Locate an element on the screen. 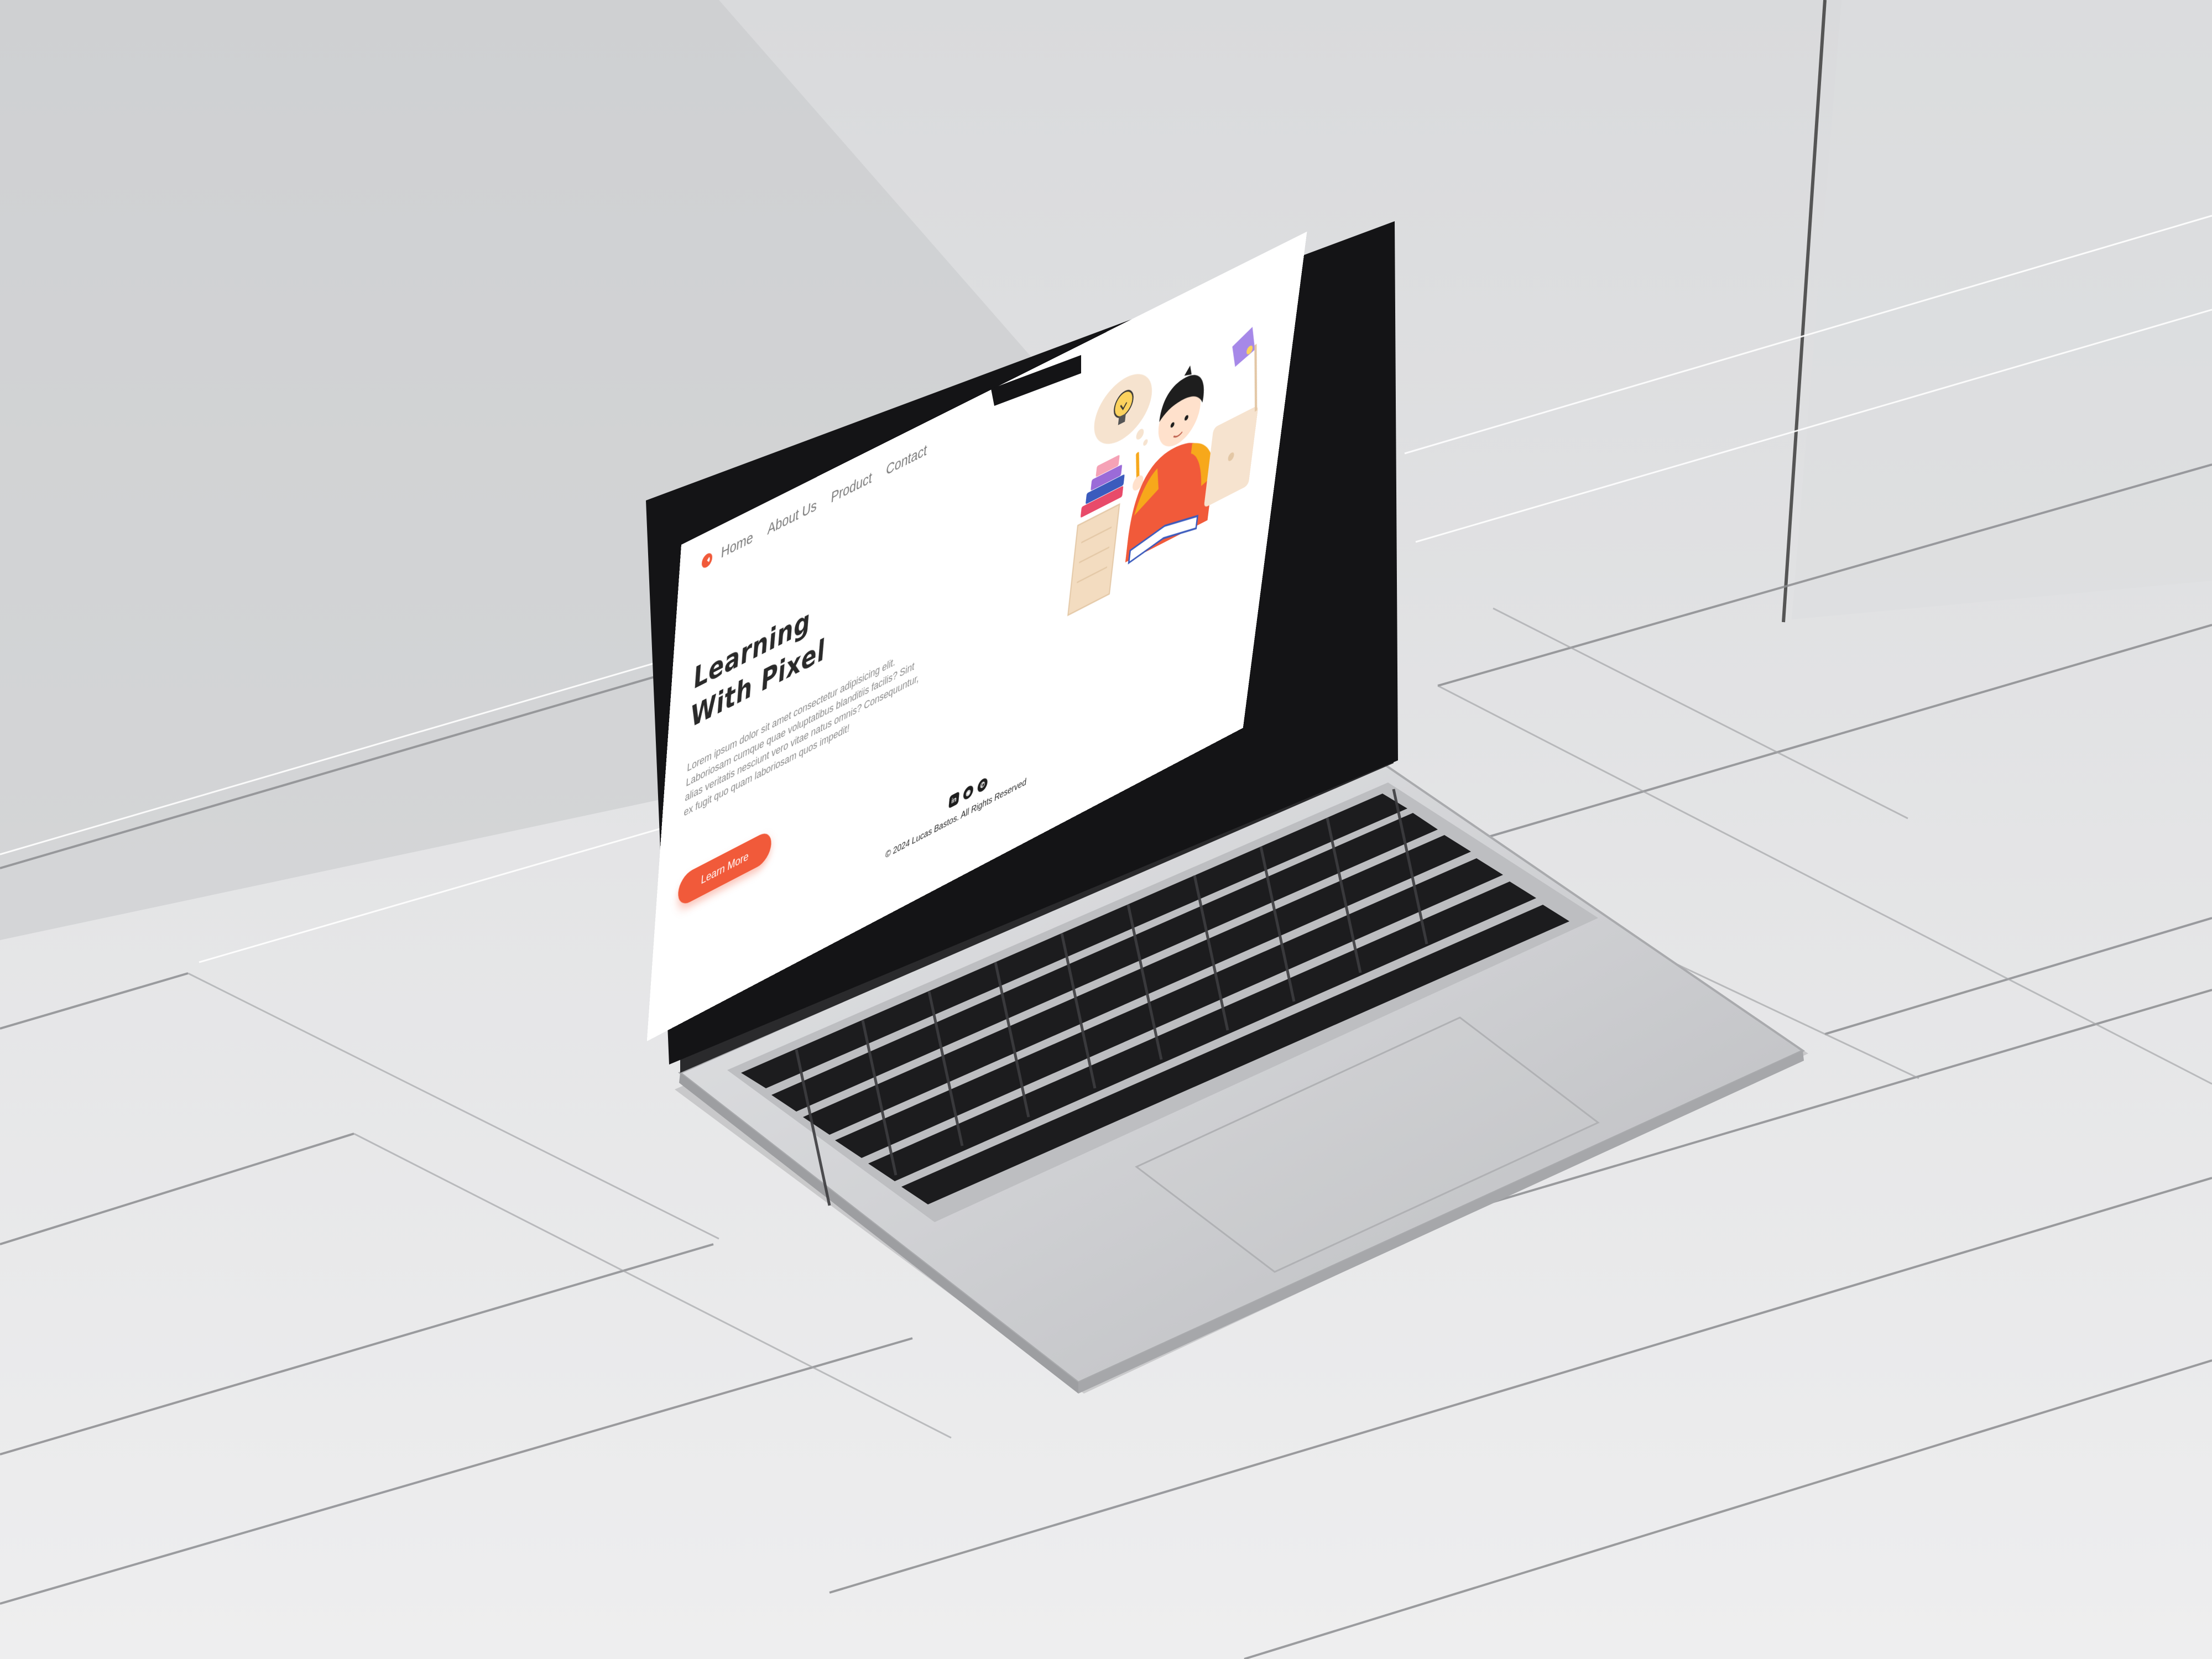 This screenshot has height=1659, width=2212. camera-notch is located at coordinates (1036, 381).